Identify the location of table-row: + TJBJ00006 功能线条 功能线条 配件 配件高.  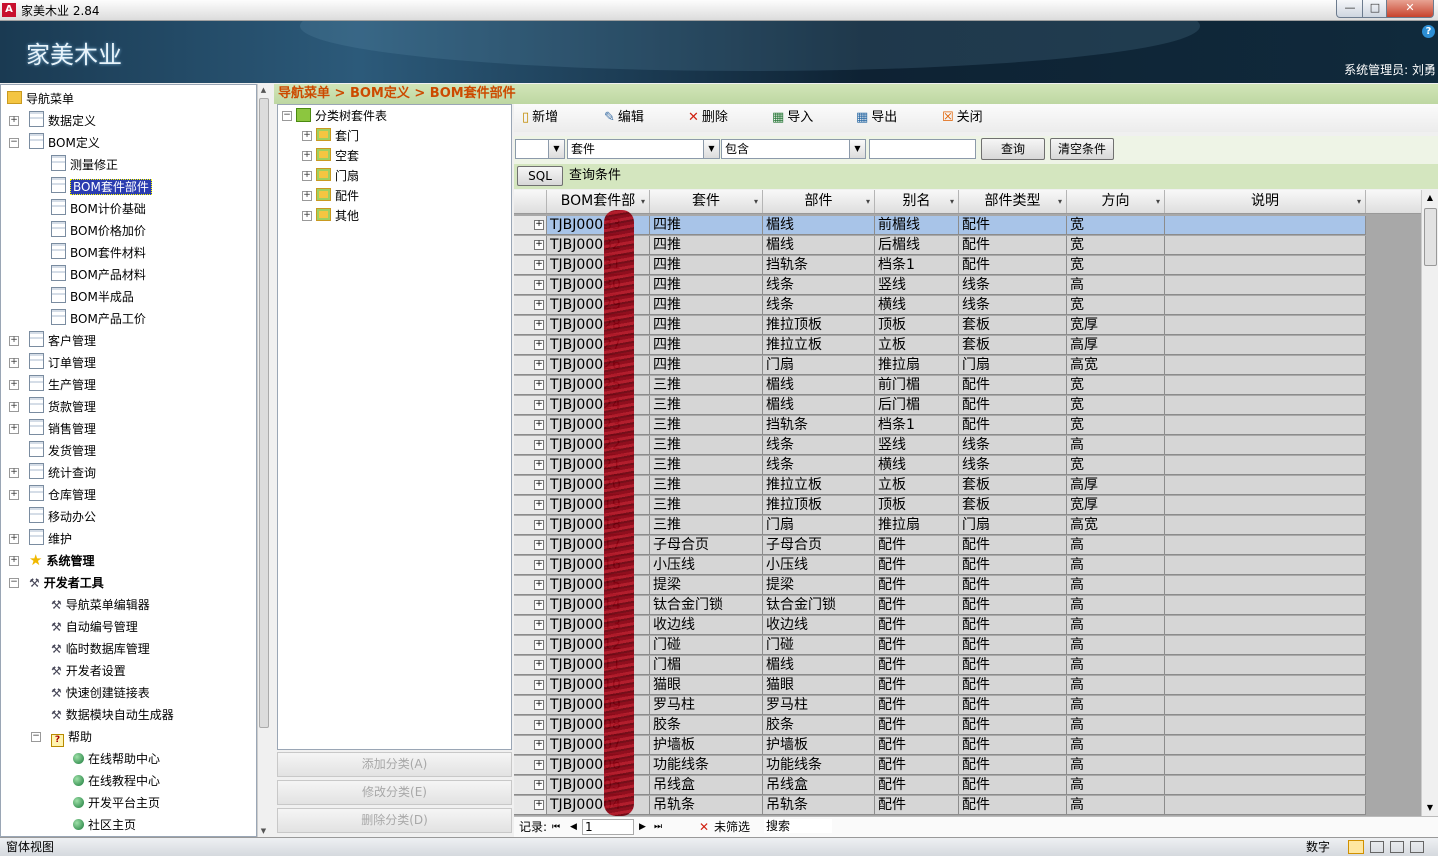
(940, 765).